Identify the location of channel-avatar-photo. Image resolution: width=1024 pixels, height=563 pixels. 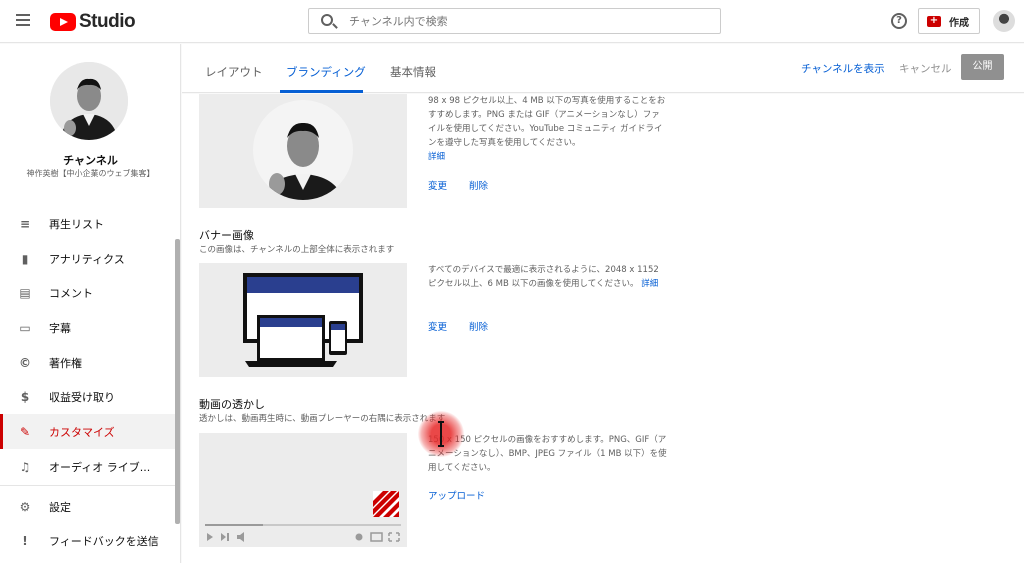
(89, 101).